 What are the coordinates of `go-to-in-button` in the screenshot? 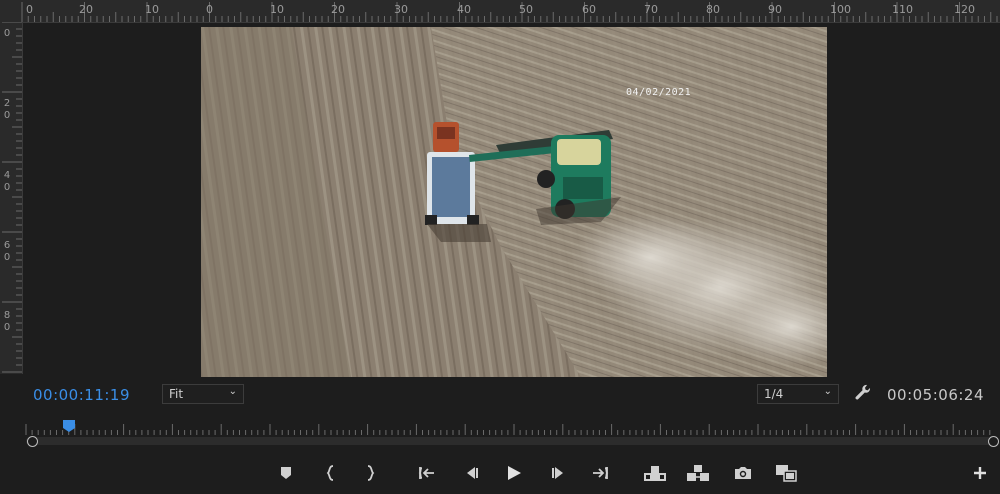 It's located at (427, 473).